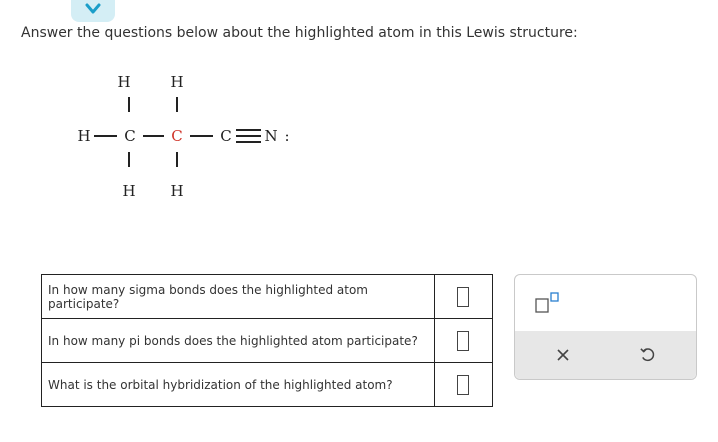 This screenshot has height=442, width=718. I want to click on collapse-toggle, so click(93, 11).